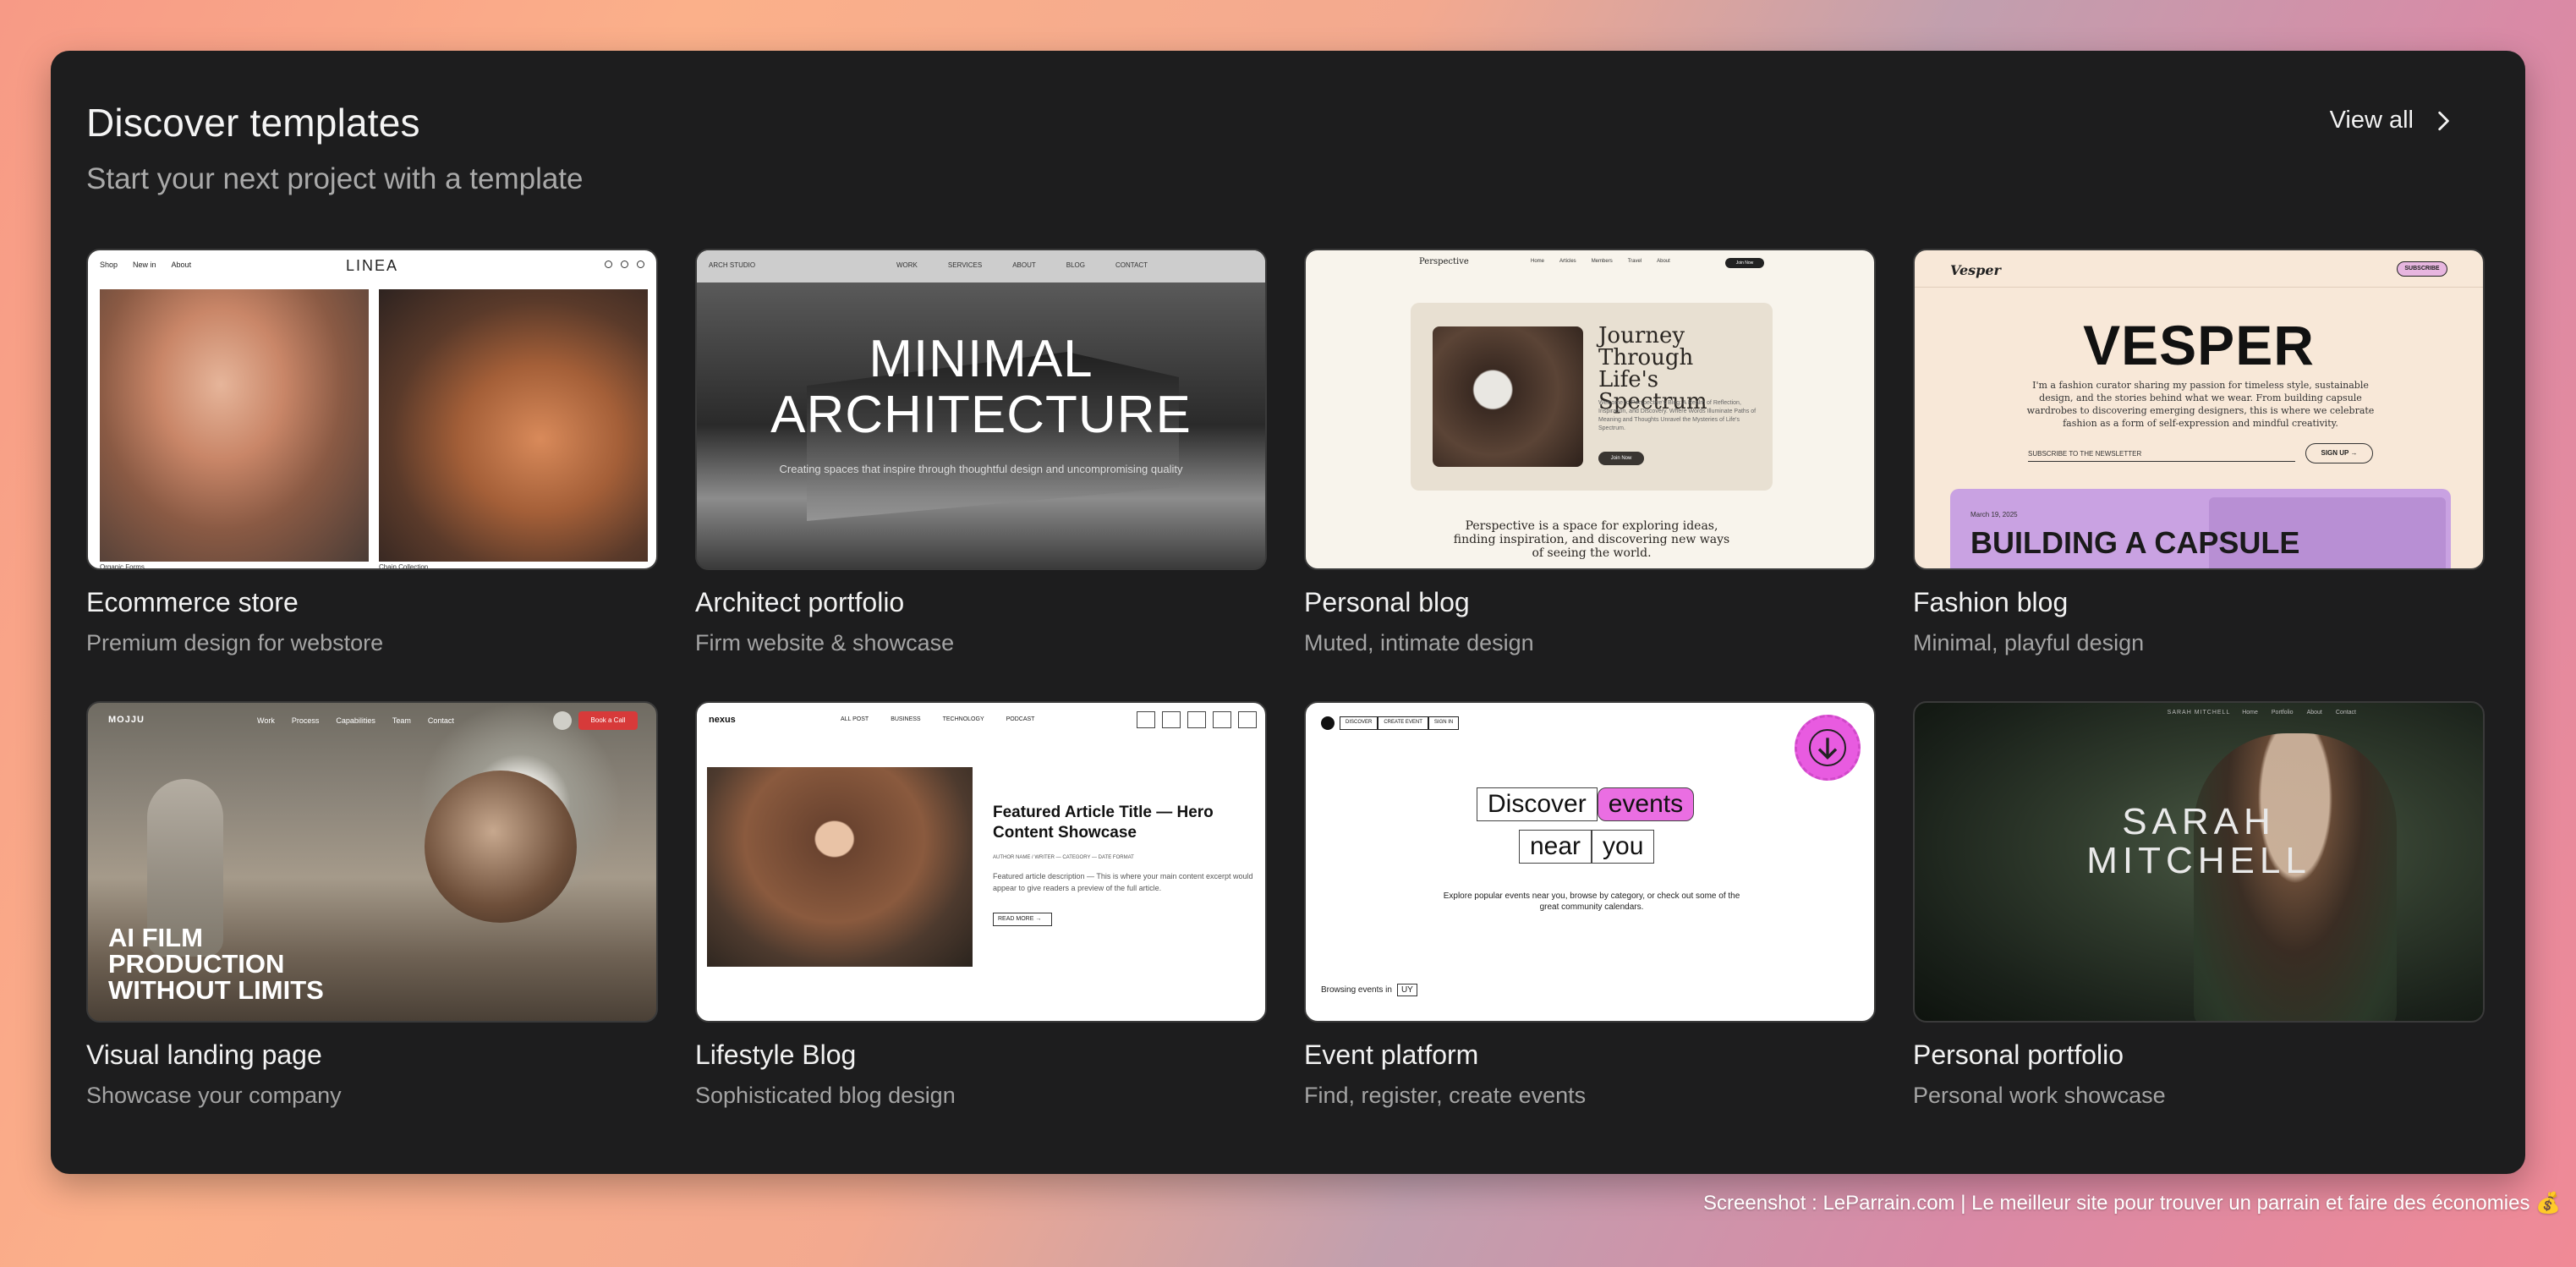 The width and height of the screenshot is (2576, 1267). Describe the element at coordinates (1555, 847) in the screenshot. I see `preview-word: near` at that location.